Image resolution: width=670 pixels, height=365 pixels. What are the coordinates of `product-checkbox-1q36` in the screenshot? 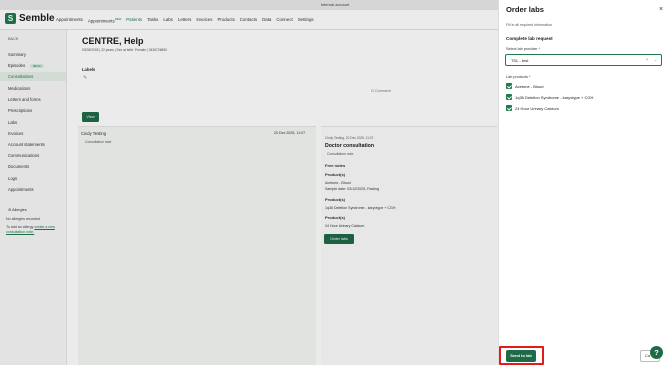 It's located at (509, 97).